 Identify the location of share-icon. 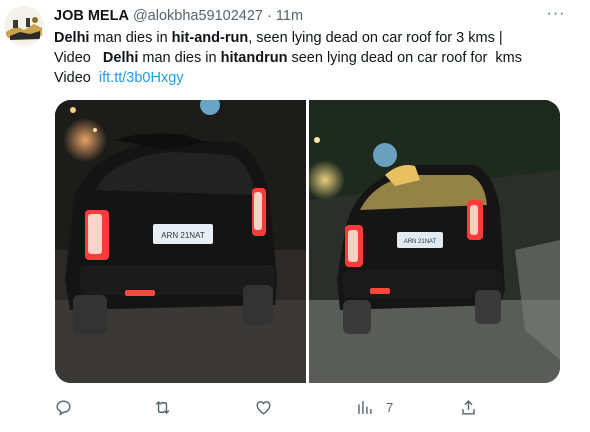
(468, 407).